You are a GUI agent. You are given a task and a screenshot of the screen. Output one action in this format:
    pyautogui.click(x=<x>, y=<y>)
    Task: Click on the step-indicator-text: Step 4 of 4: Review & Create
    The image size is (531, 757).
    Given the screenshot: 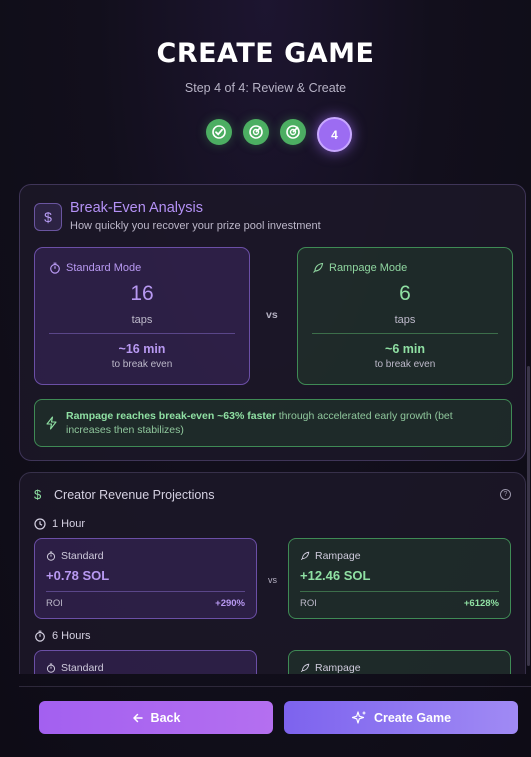 What is the action you would take?
    pyautogui.click(x=265, y=88)
    